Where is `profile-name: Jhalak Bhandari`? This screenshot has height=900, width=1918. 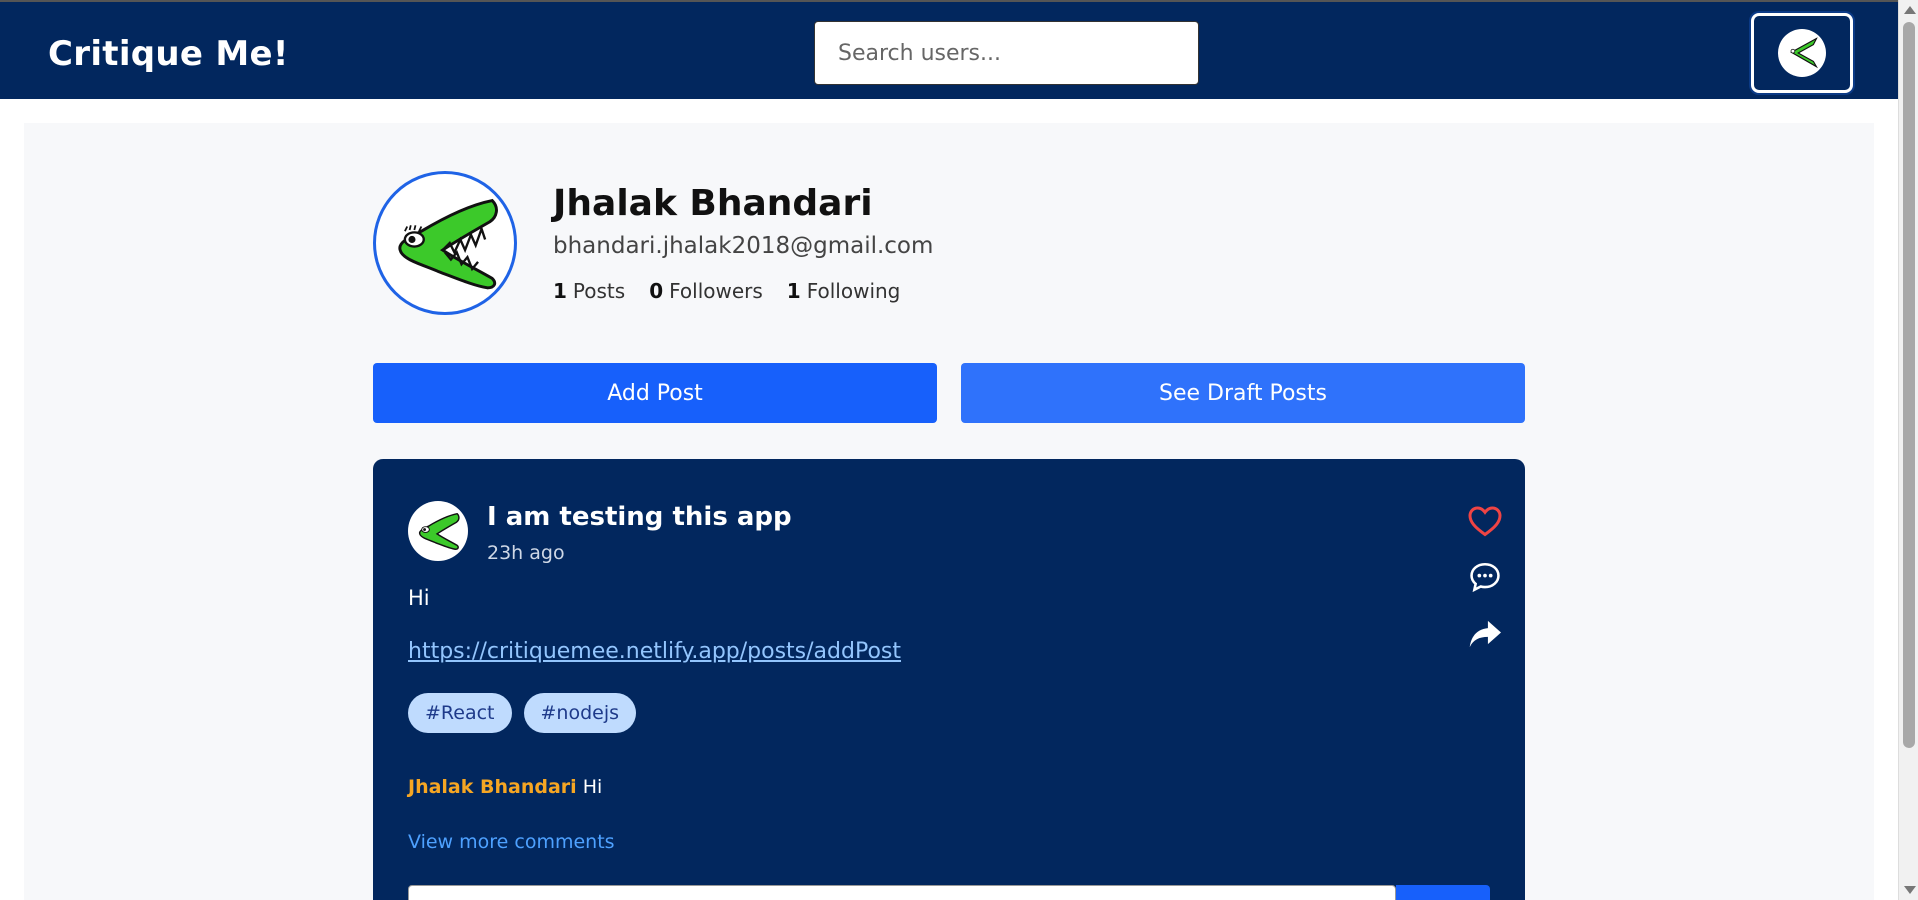 profile-name: Jhalak Bhandari is located at coordinates (713, 203).